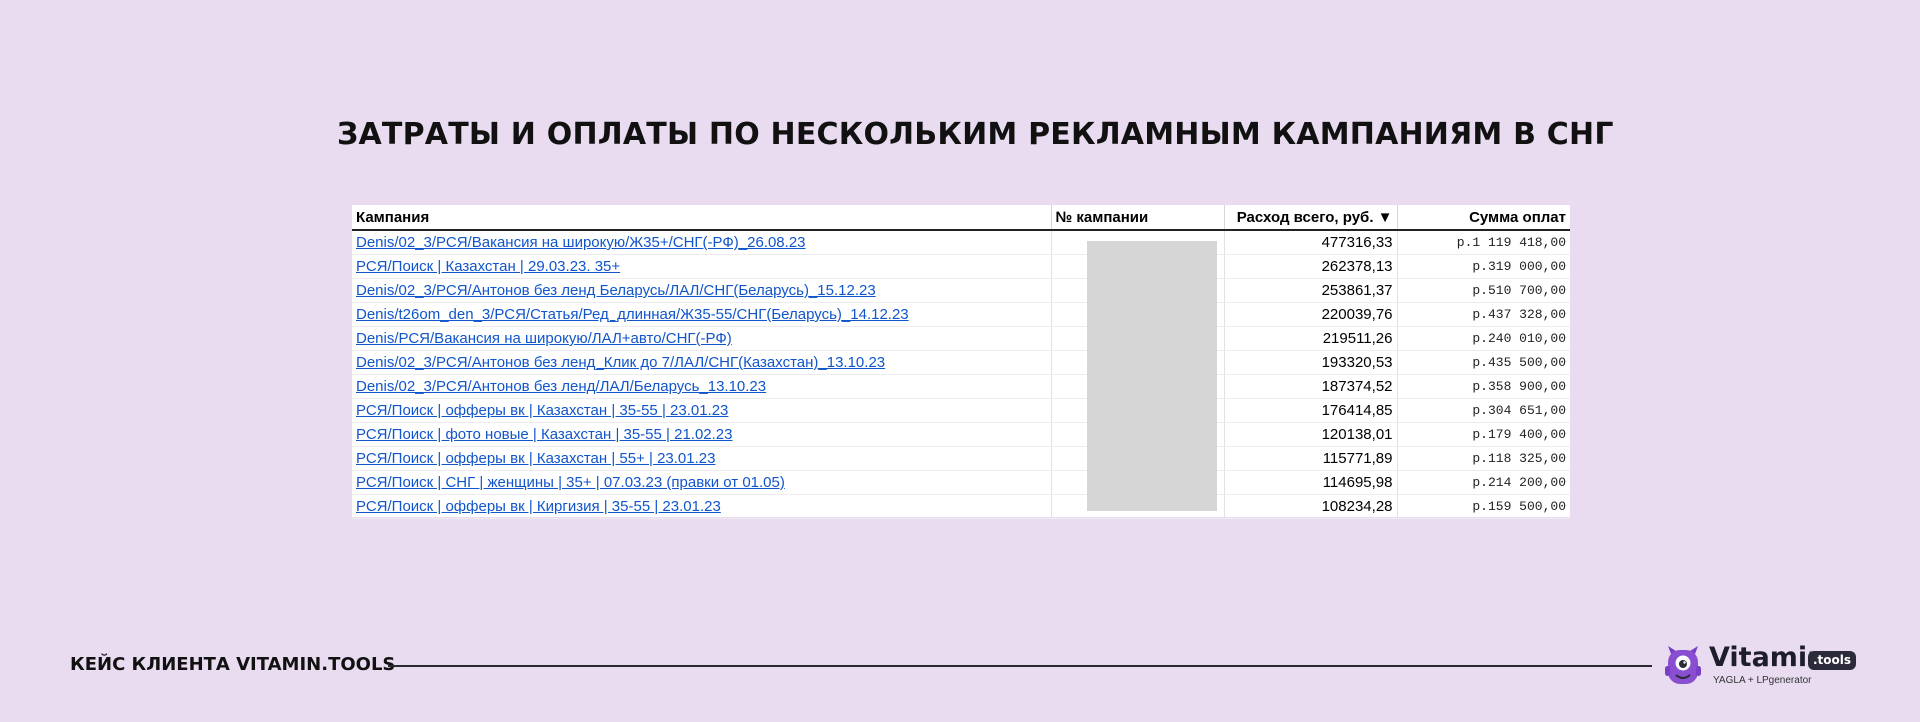 The image size is (1920, 722). Describe the element at coordinates (1483, 218) in the screenshot. I see `header-payments: Сумма оплат` at that location.